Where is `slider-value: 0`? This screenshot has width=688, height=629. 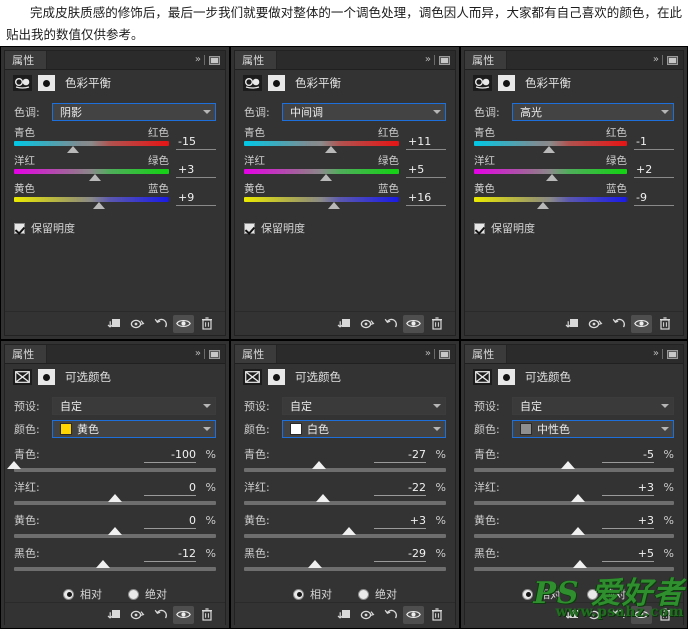 slider-value: 0 is located at coordinates (170, 521).